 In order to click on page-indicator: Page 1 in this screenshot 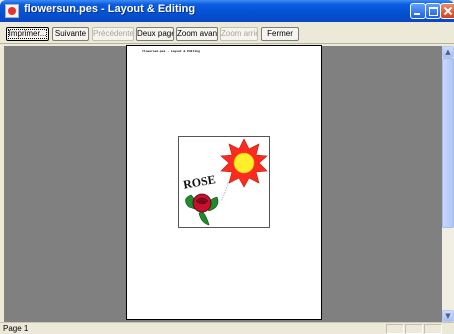, I will do `click(16, 328)`.